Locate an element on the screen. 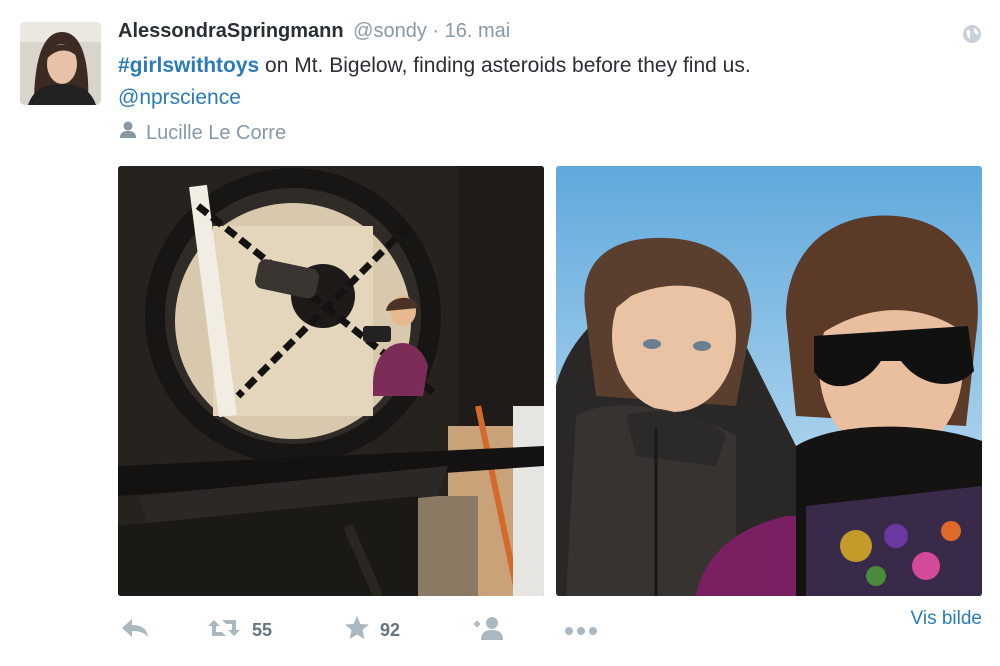 This screenshot has height=666, width=1000. follow-button is located at coordinates (489, 630).